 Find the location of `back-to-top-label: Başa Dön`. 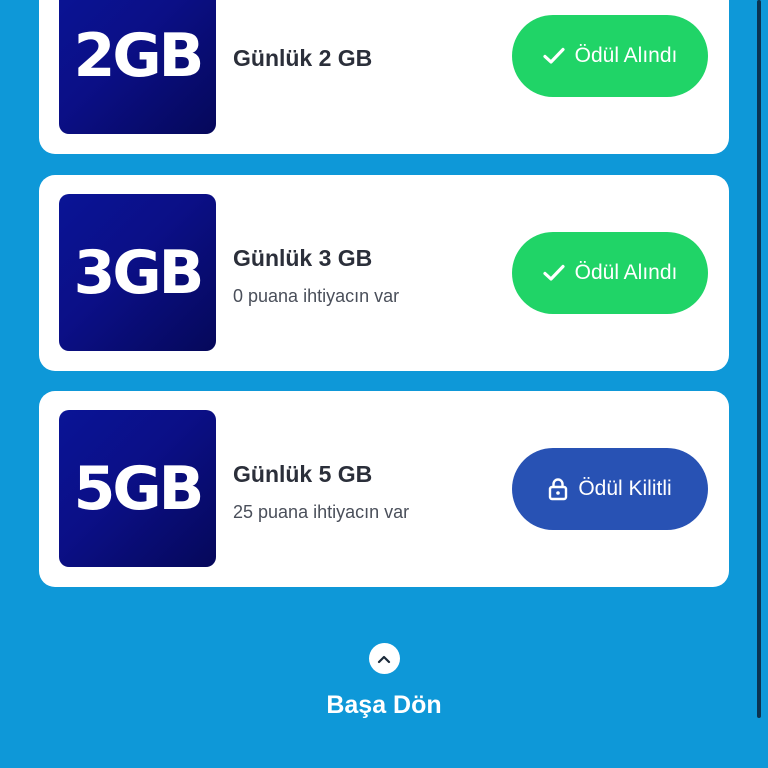

back-to-top-label: Başa Dön is located at coordinates (384, 705).